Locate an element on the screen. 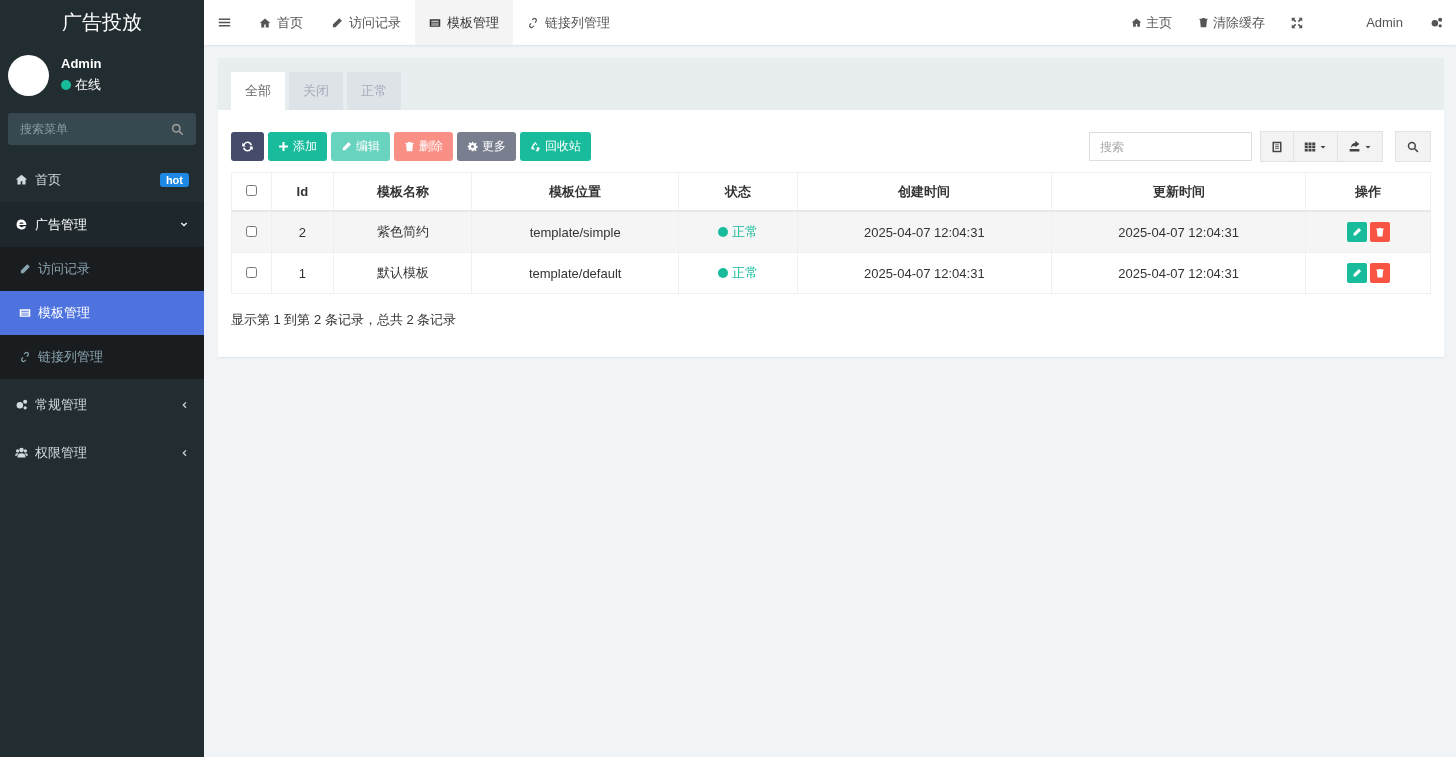 This screenshot has width=1456, height=757. submenu-item: 模板管理 is located at coordinates (102, 313).